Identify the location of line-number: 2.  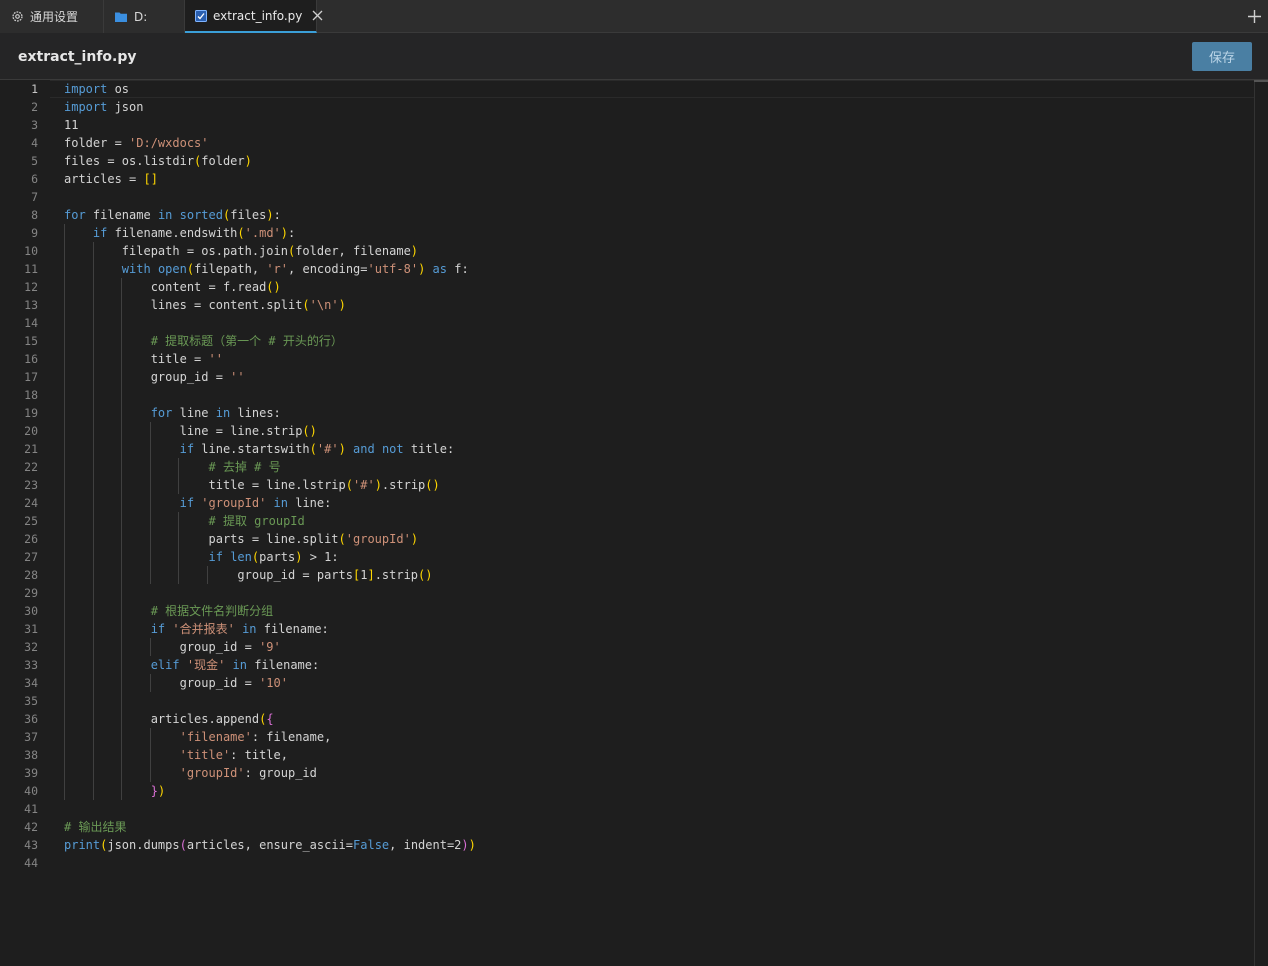
(34, 107).